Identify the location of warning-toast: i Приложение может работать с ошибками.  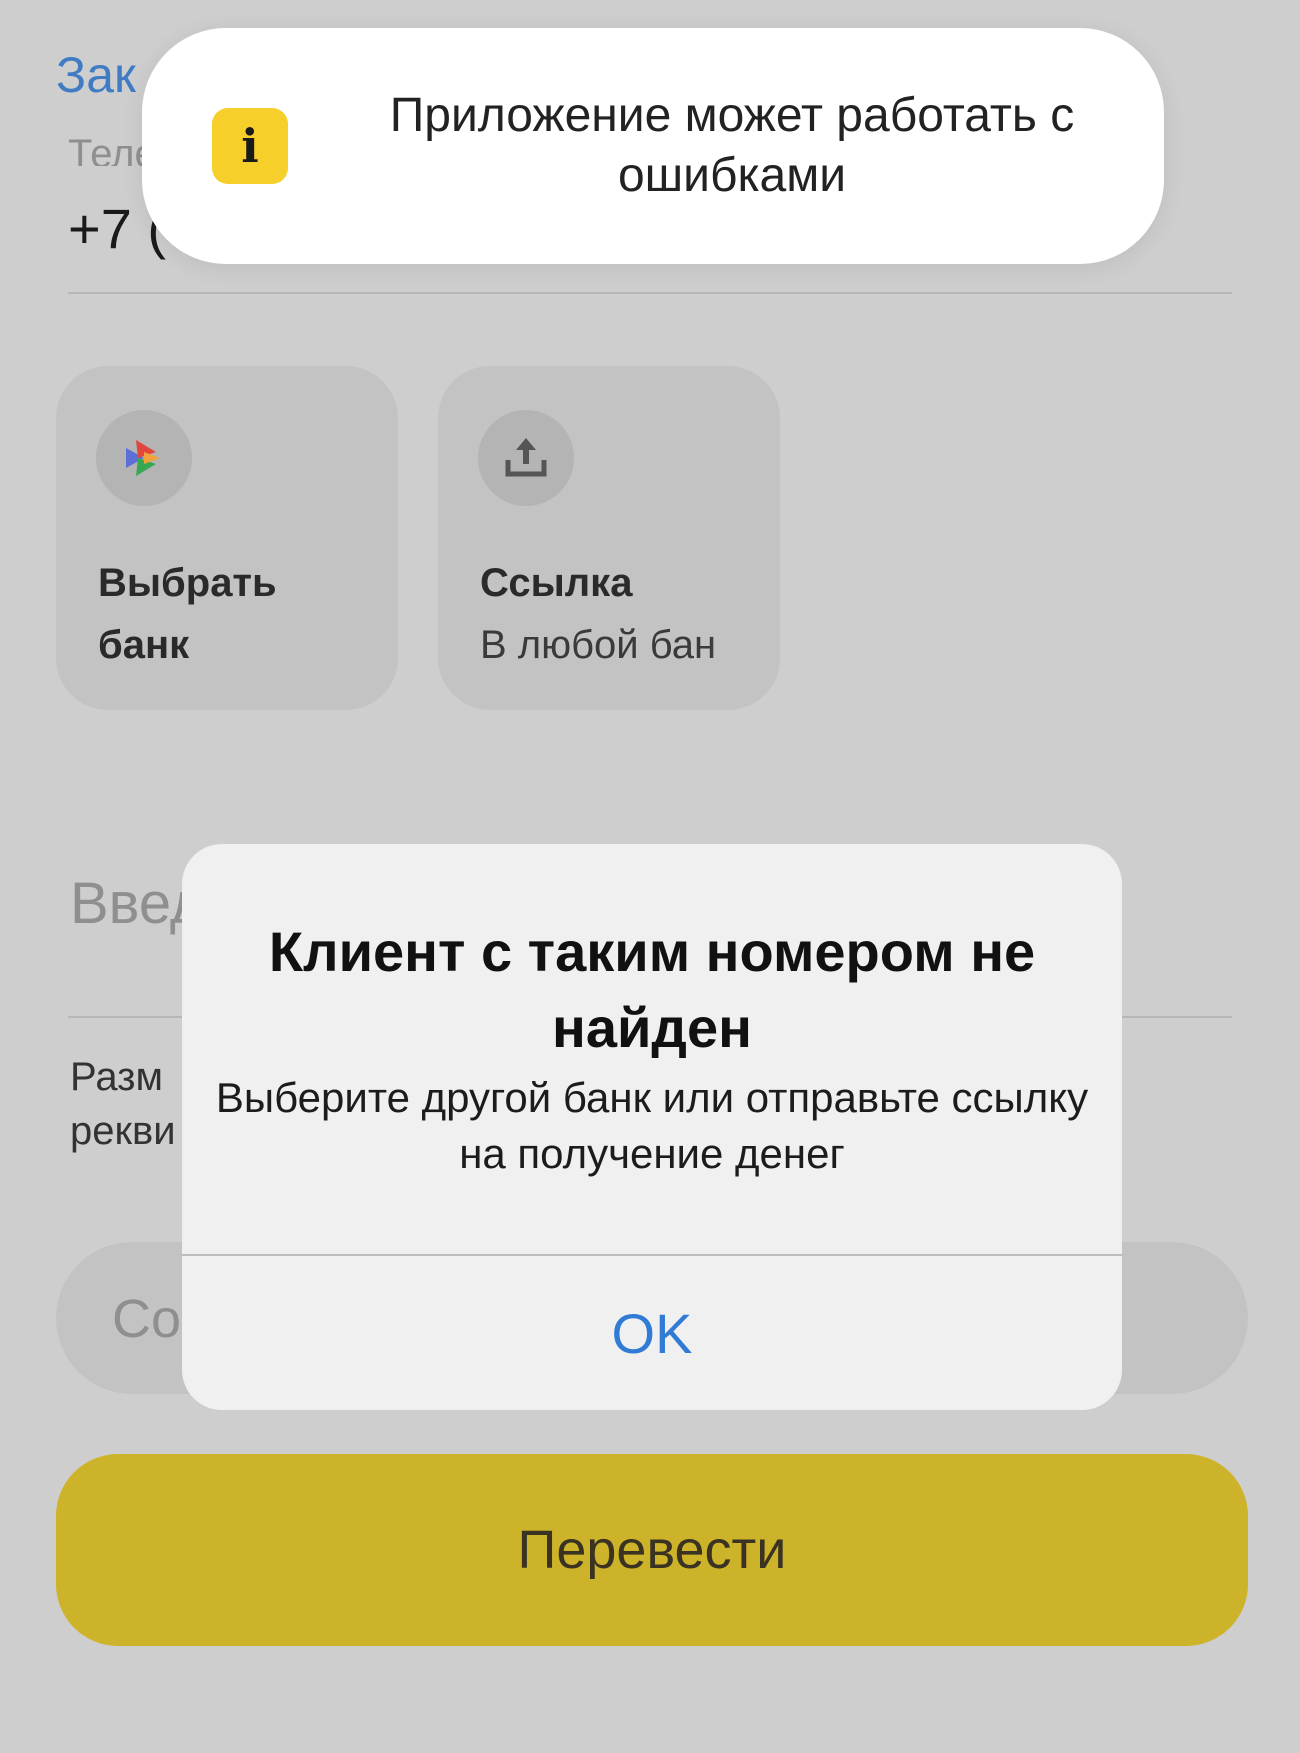
(653, 146).